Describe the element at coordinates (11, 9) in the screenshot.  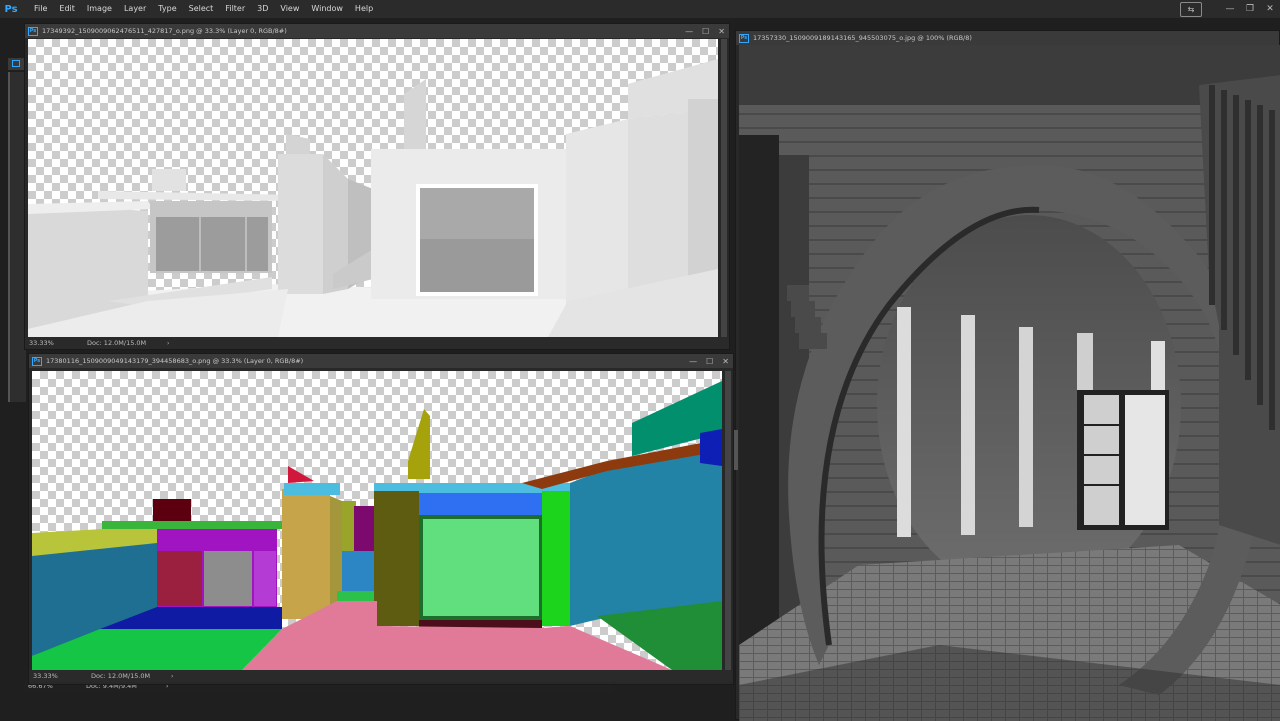
I see `photoshop-logo: Ps` at that location.